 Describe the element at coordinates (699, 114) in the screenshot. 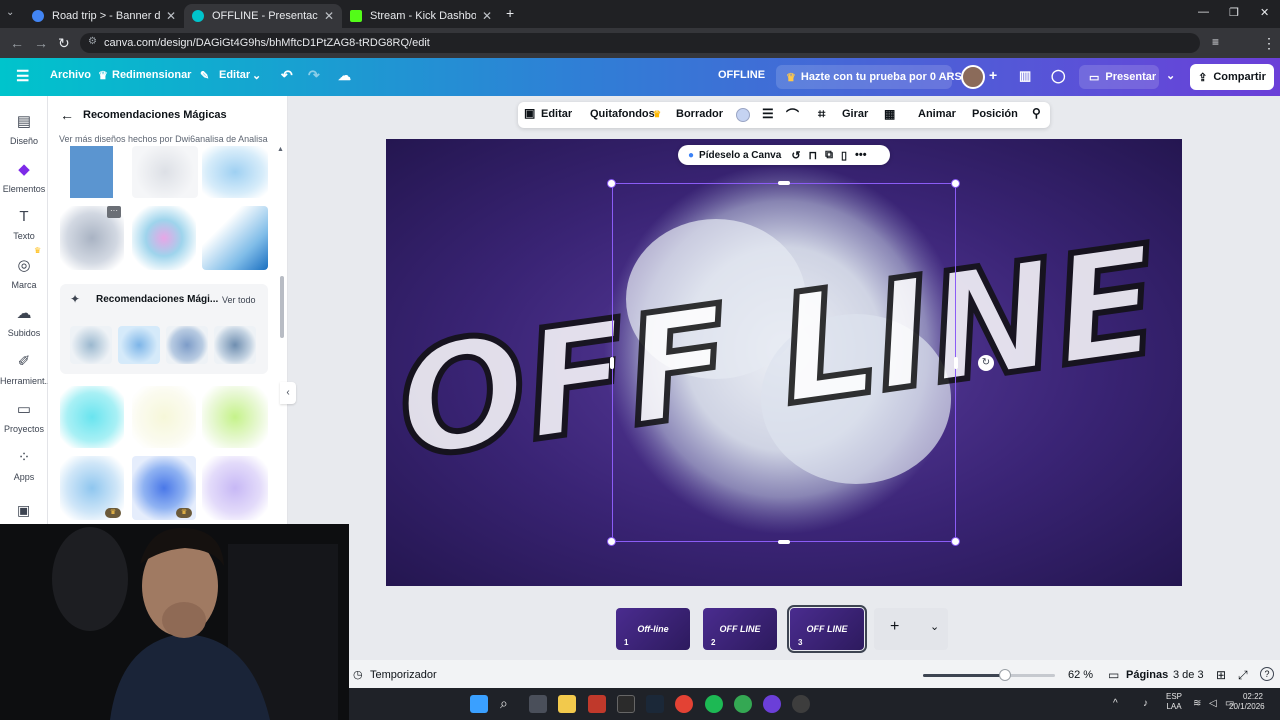

I see `eraser-button: Borrador` at that location.